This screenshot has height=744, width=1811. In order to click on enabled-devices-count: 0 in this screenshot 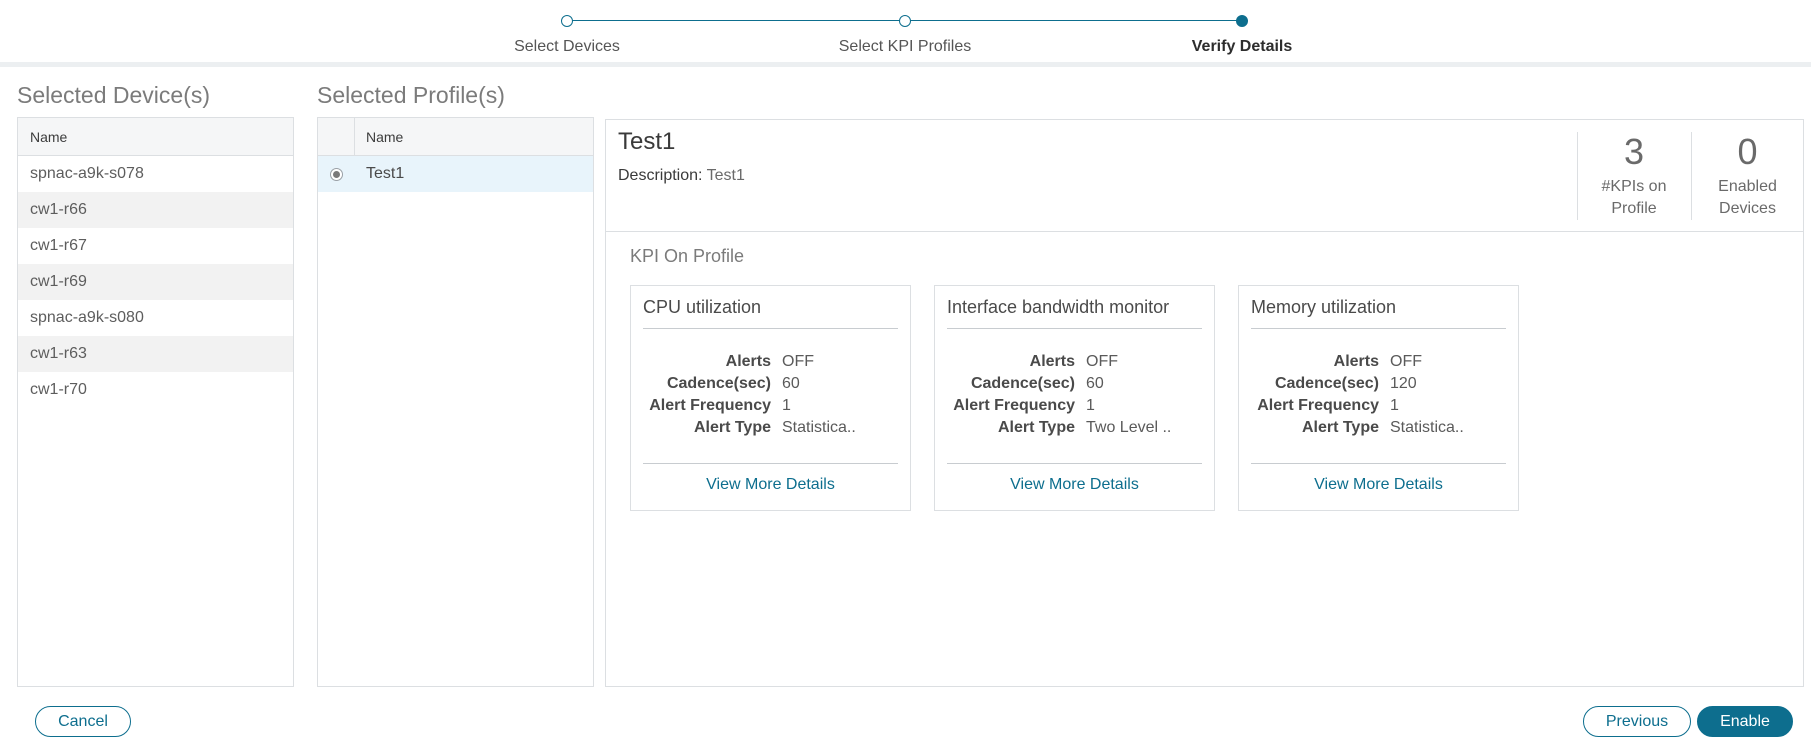, I will do `click(1747, 151)`.